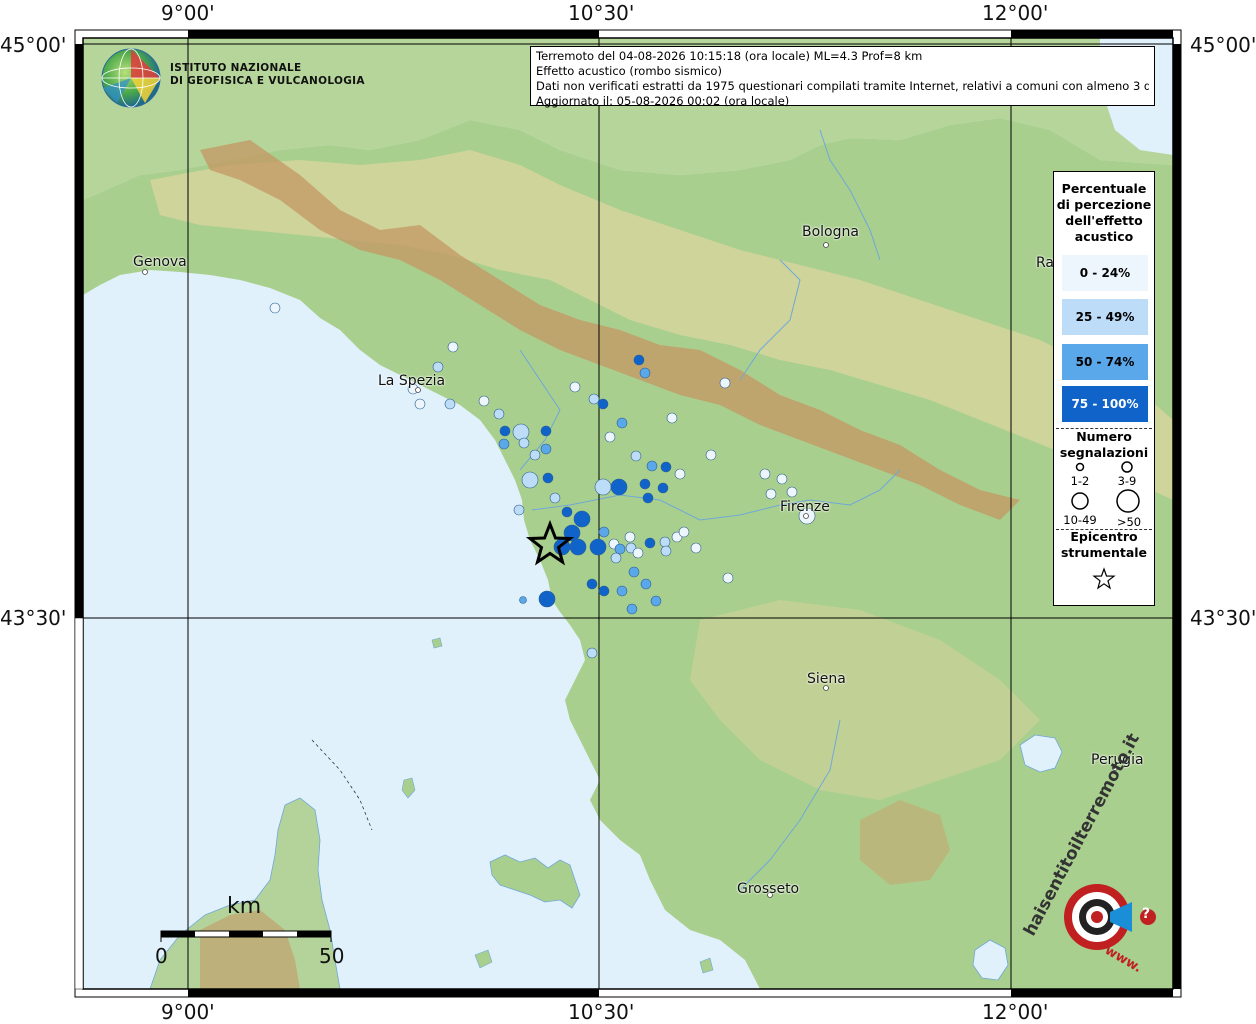 The image size is (1256, 1024). What do you see at coordinates (244, 906) in the screenshot?
I see `scale-unit: km` at bounding box center [244, 906].